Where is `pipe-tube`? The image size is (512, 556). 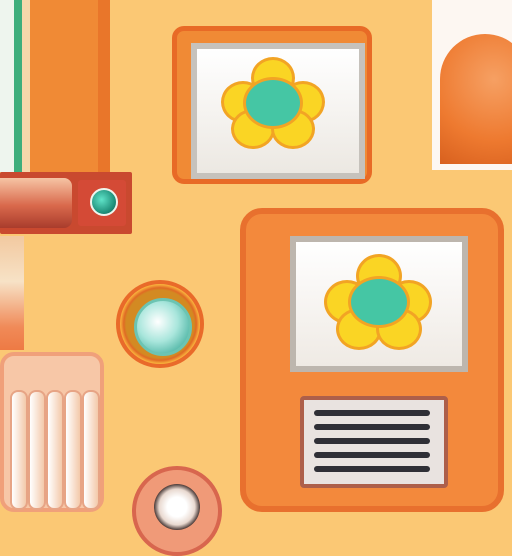
pipe-tube is located at coordinates (36, 203).